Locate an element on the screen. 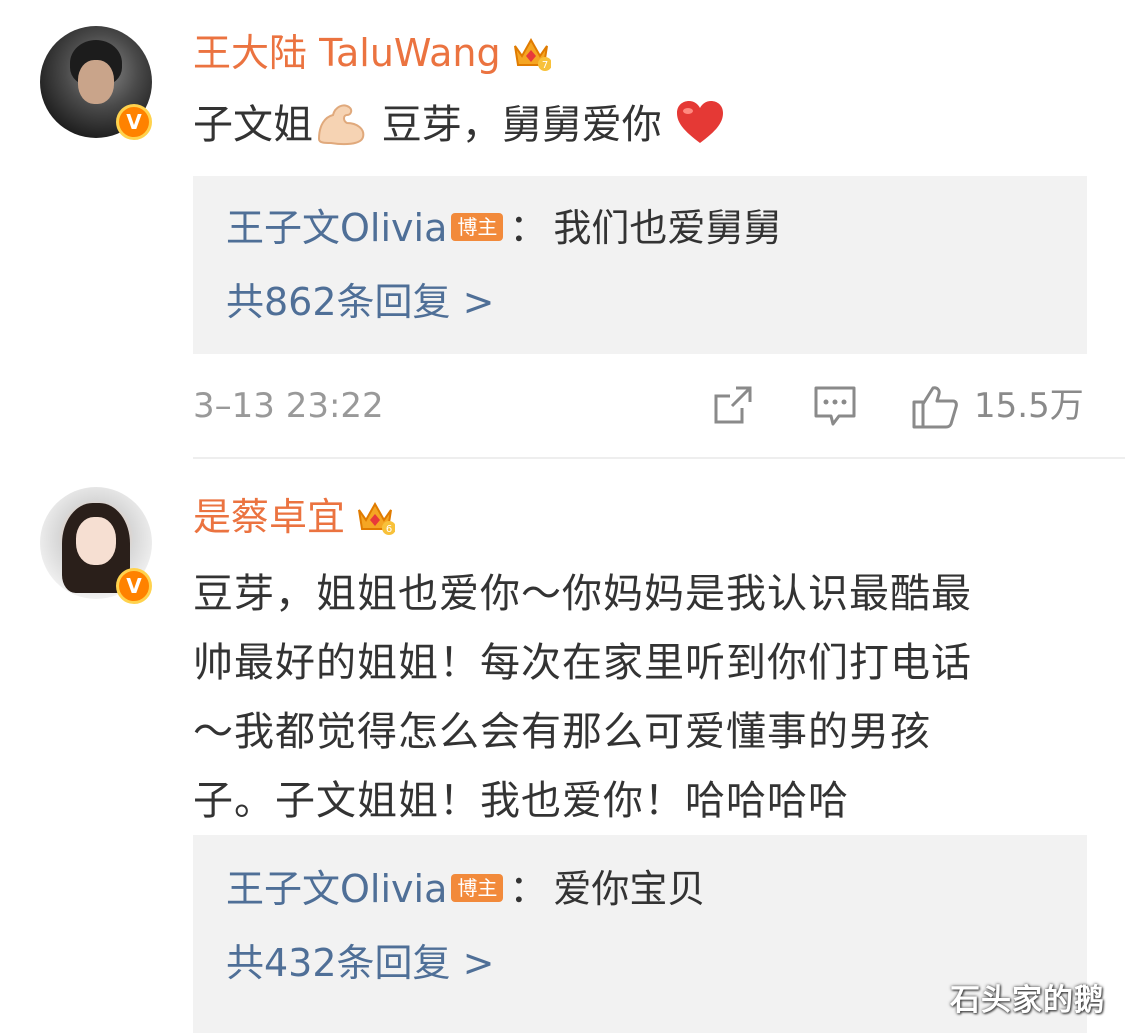  reply-box: 王子文Olivia 博主：我们也爱舅舅 共862条回复 > is located at coordinates (640, 265).